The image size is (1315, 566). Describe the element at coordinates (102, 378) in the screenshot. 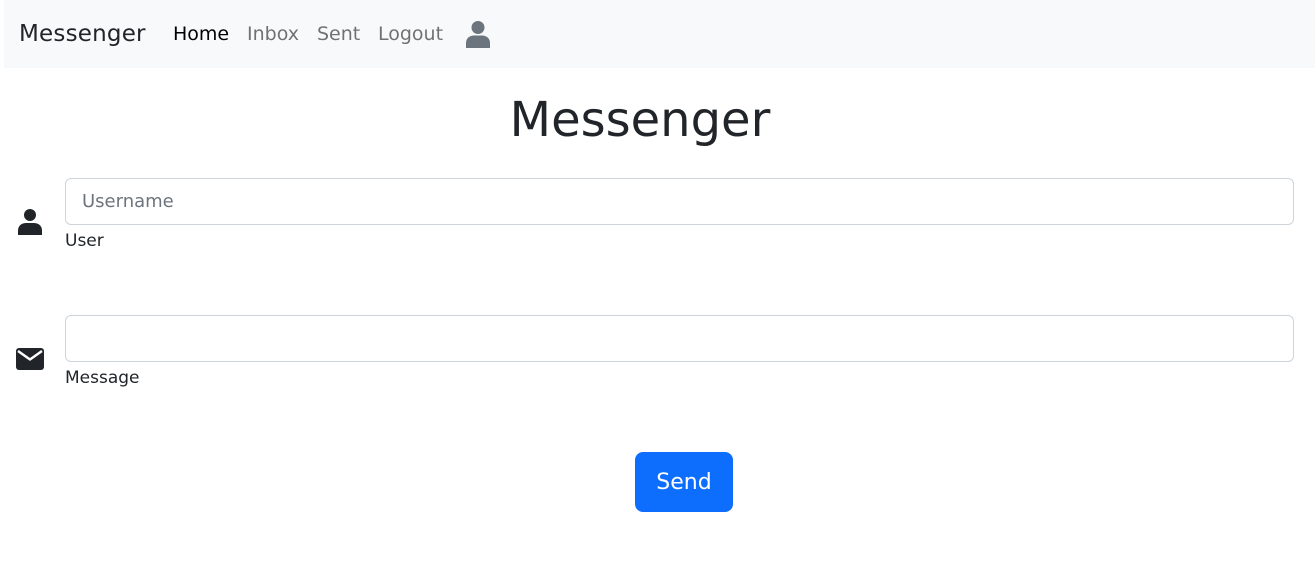

I see `message-label: Message` at that location.